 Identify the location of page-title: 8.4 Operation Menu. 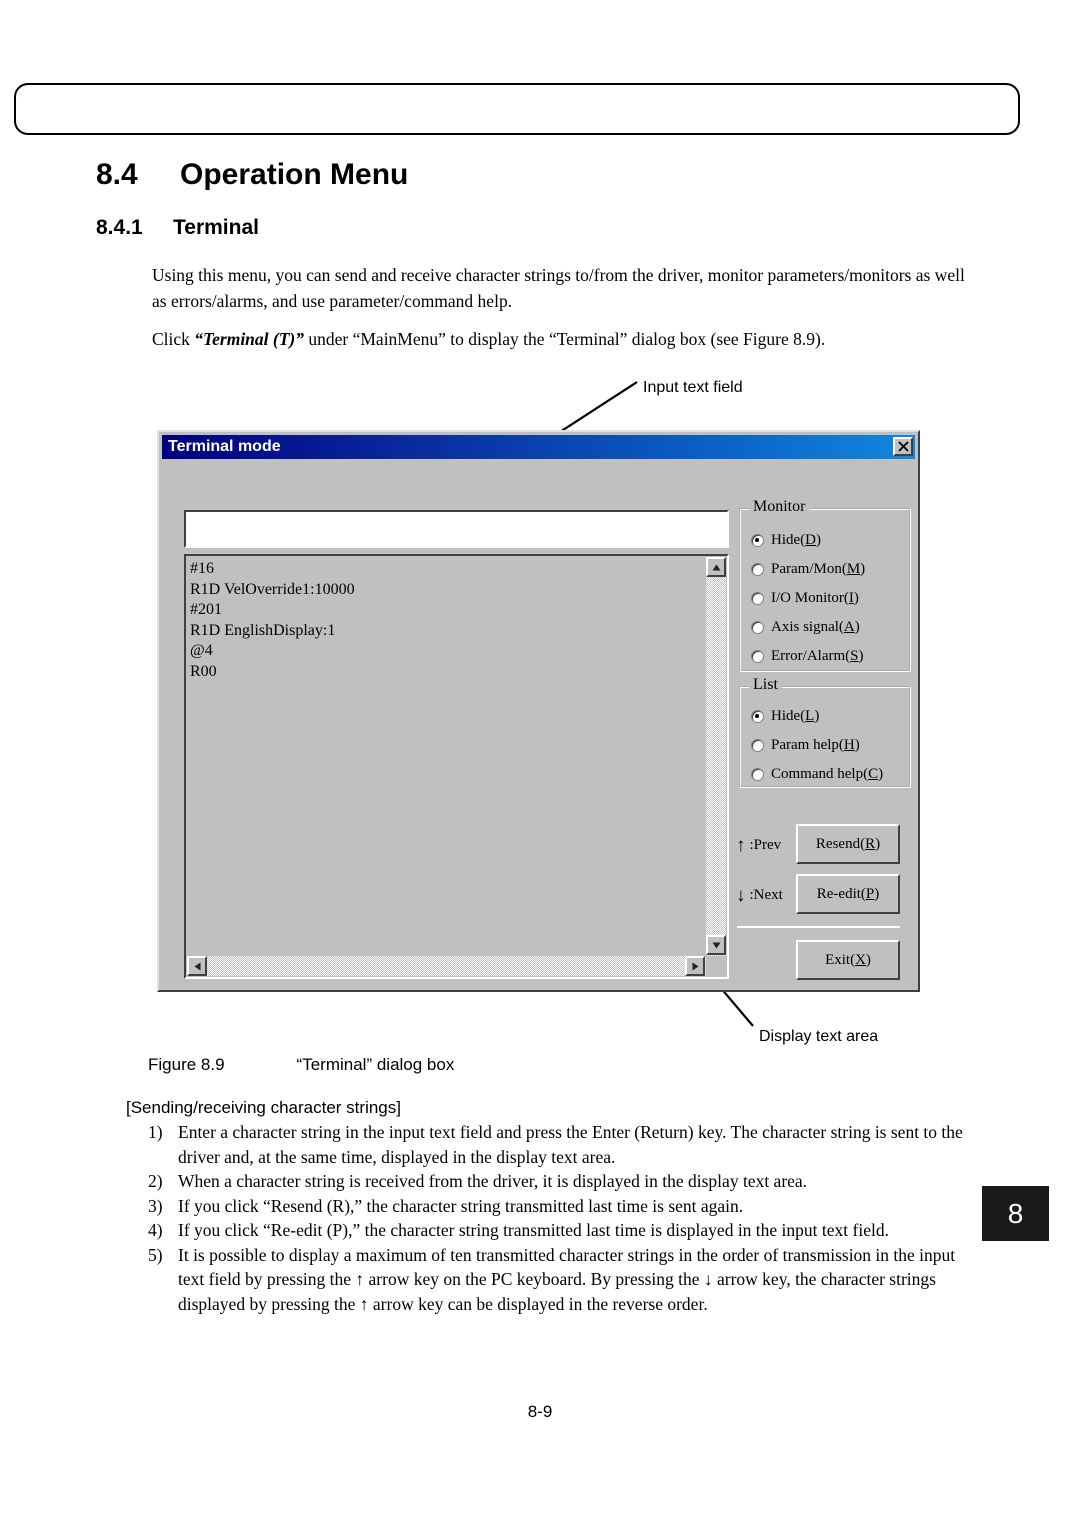
(252, 175).